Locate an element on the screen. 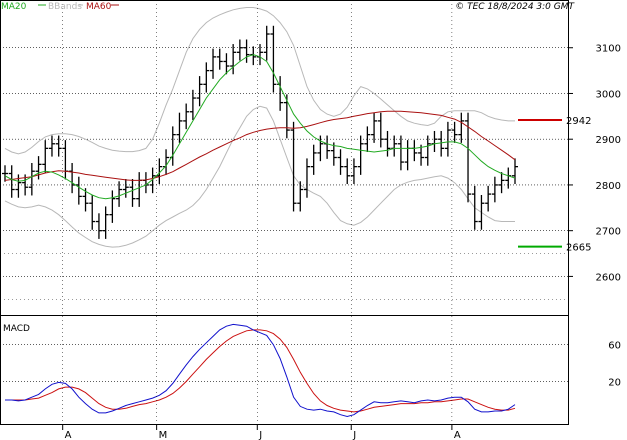 The width and height of the screenshot is (627, 440). legend-ma20: MA20 is located at coordinates (14, 7).